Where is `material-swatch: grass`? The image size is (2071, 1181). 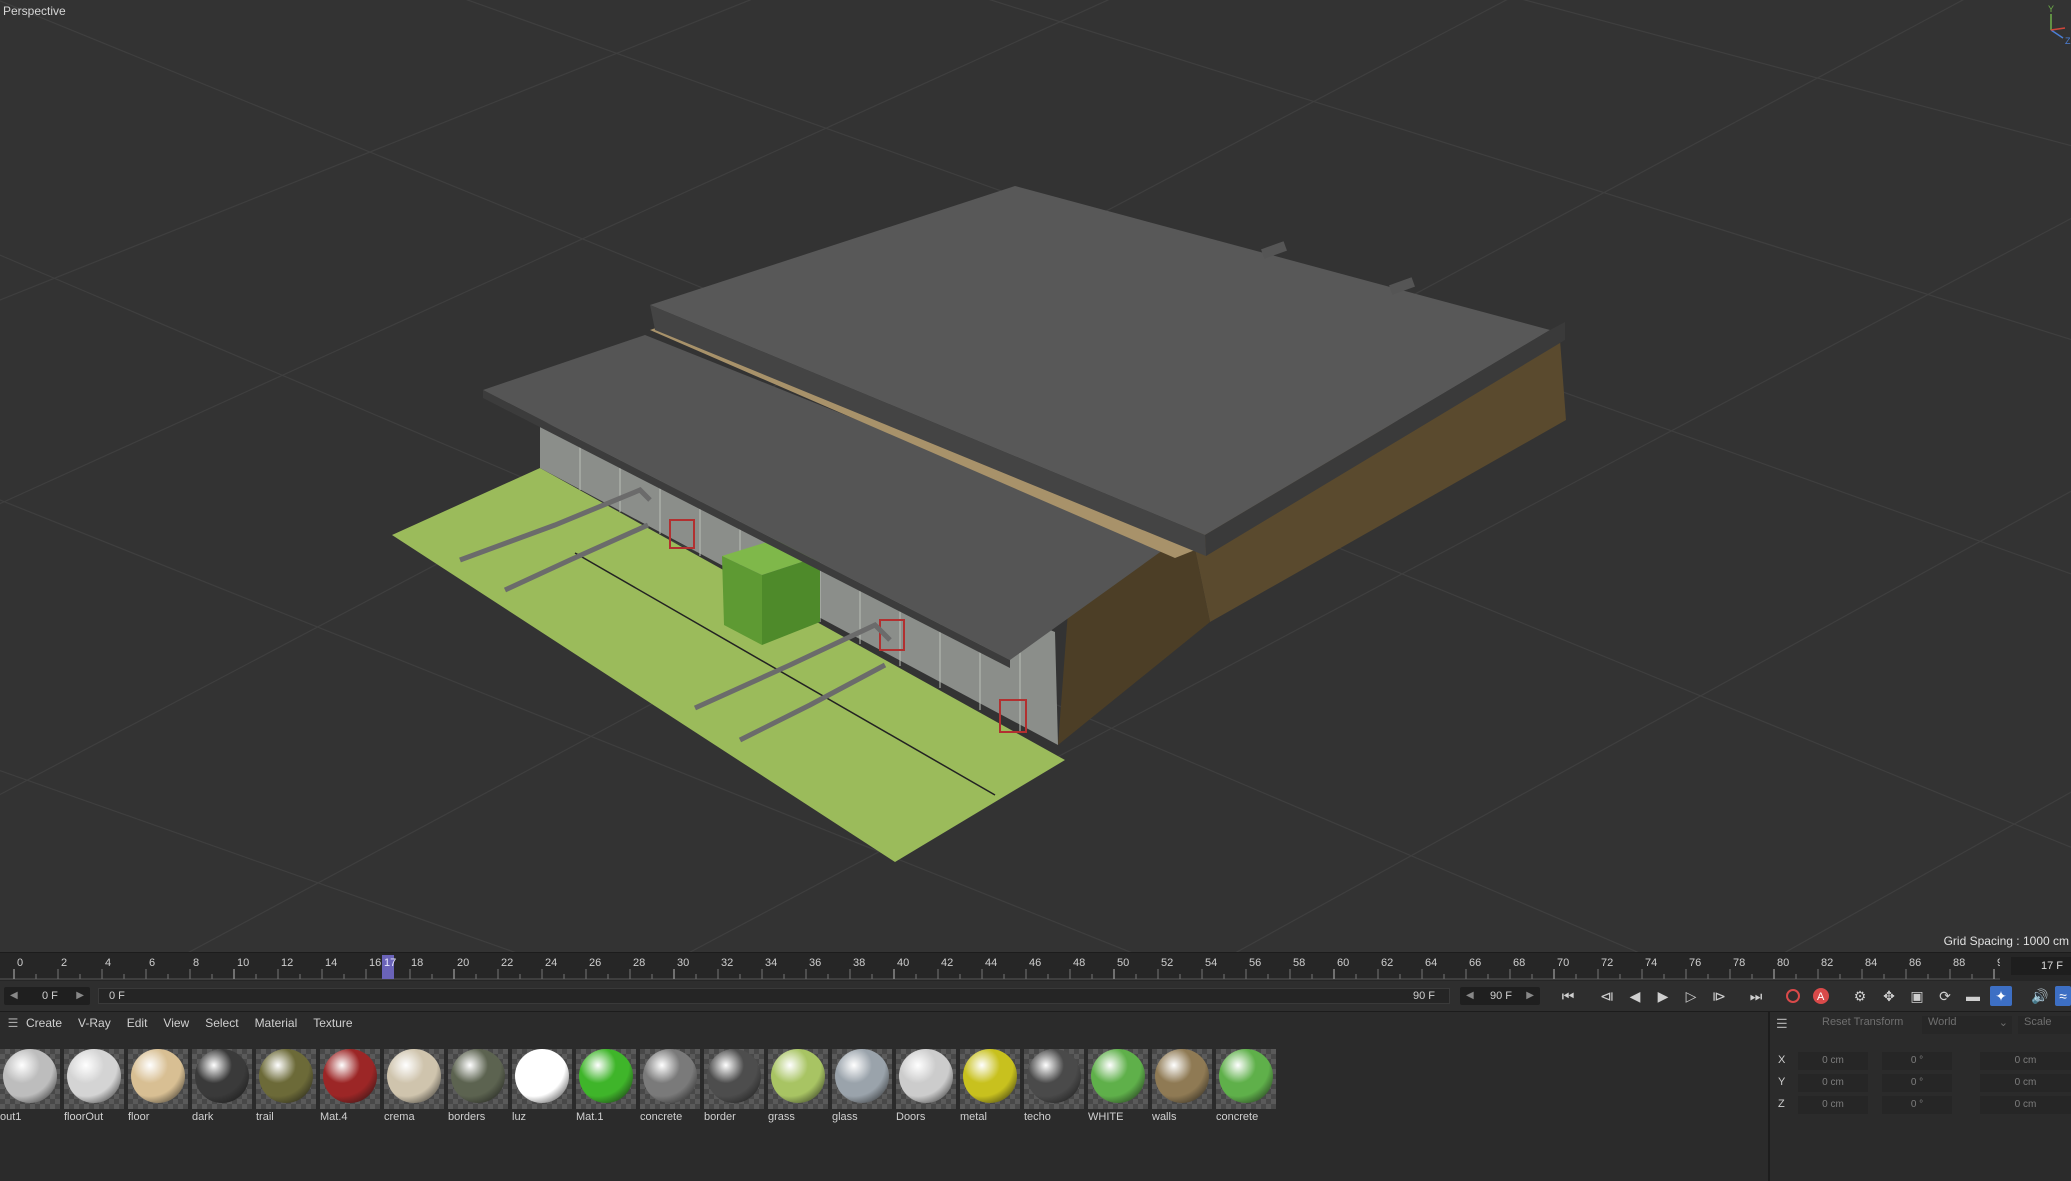 material-swatch: grass is located at coordinates (798, 1086).